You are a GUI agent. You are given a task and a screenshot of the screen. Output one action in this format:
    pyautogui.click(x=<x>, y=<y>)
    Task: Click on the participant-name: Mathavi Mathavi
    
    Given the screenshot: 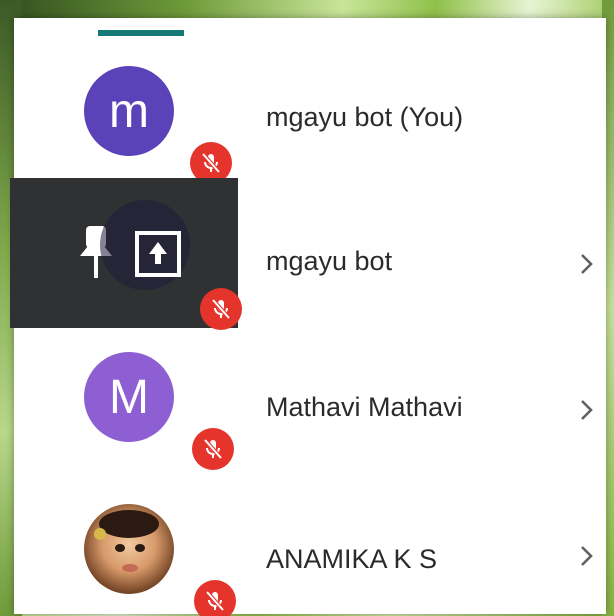 What is the action you would take?
    pyautogui.click(x=364, y=407)
    